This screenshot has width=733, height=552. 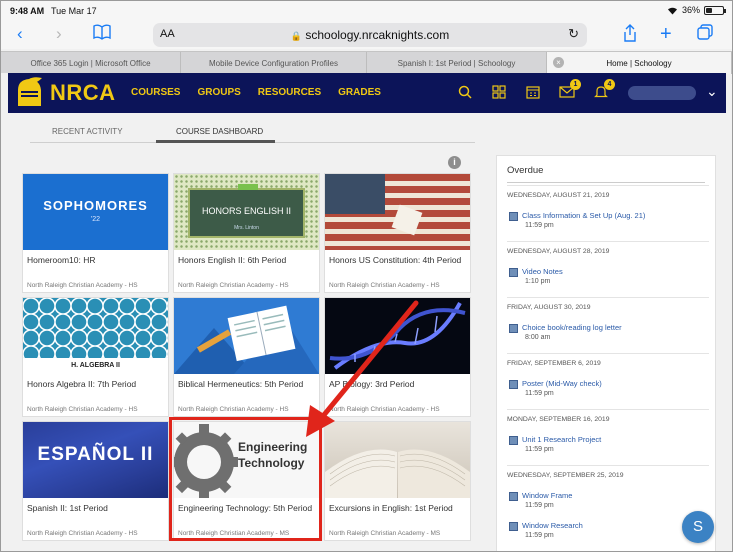 What do you see at coordinates (102, 34) in the screenshot?
I see `bookmarks-icon` at bounding box center [102, 34].